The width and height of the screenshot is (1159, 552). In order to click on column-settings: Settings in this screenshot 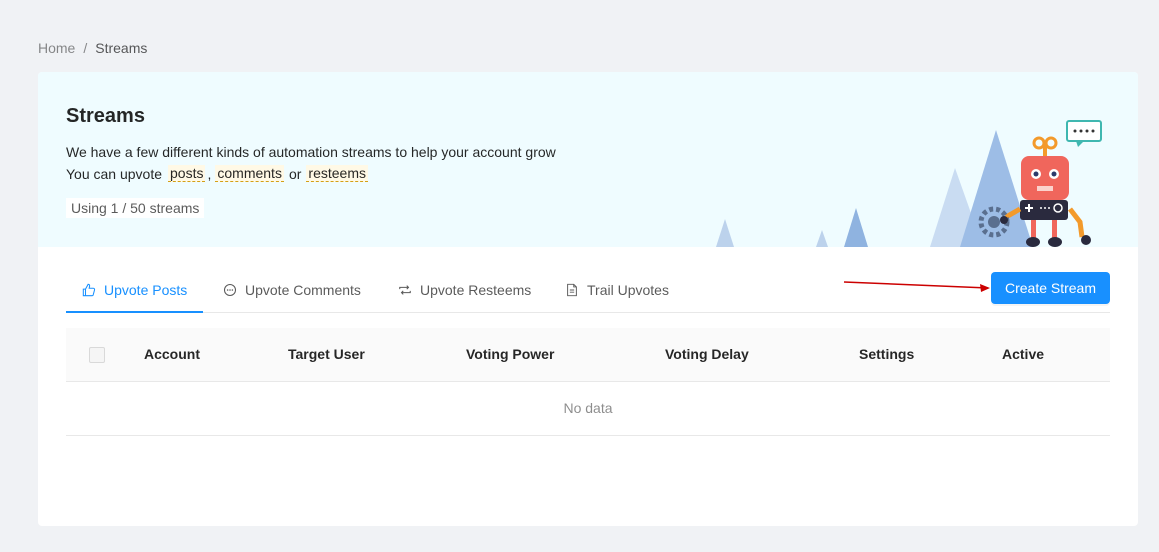, I will do `click(886, 354)`.